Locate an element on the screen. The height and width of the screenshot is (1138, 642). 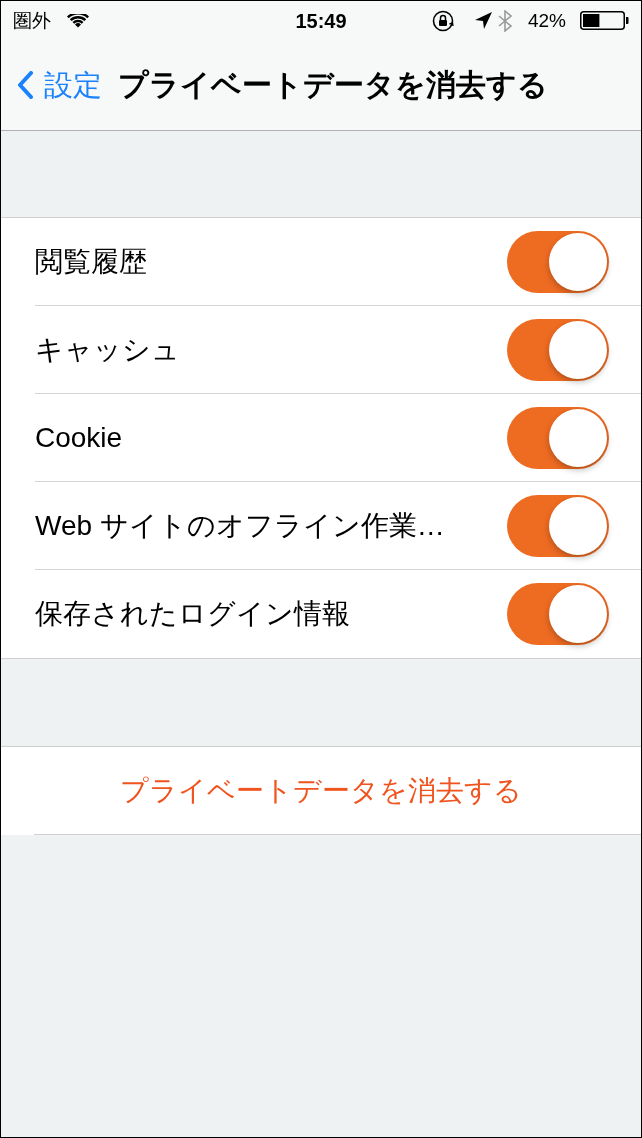
battery-icon is located at coordinates (604, 20).